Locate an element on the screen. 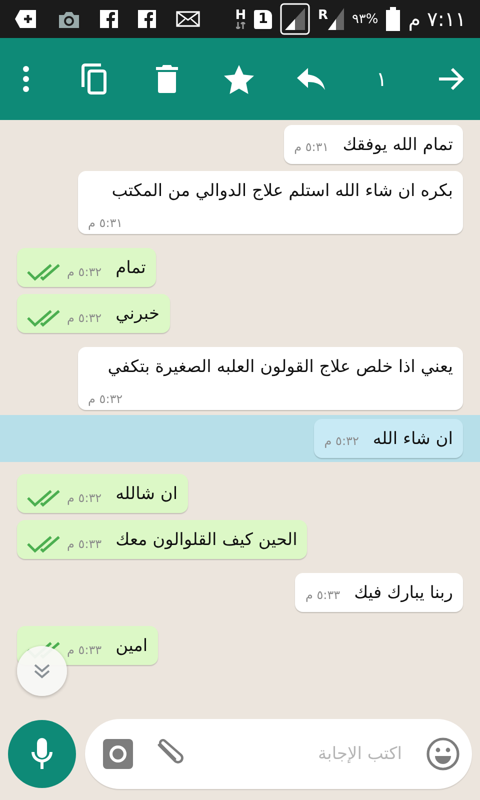 The width and height of the screenshot is (480, 800). incoming-message-bubble: بكره ان شاء الله استلم علاج الدوالي من المكتب ٥:٣١ م is located at coordinates (270, 202).